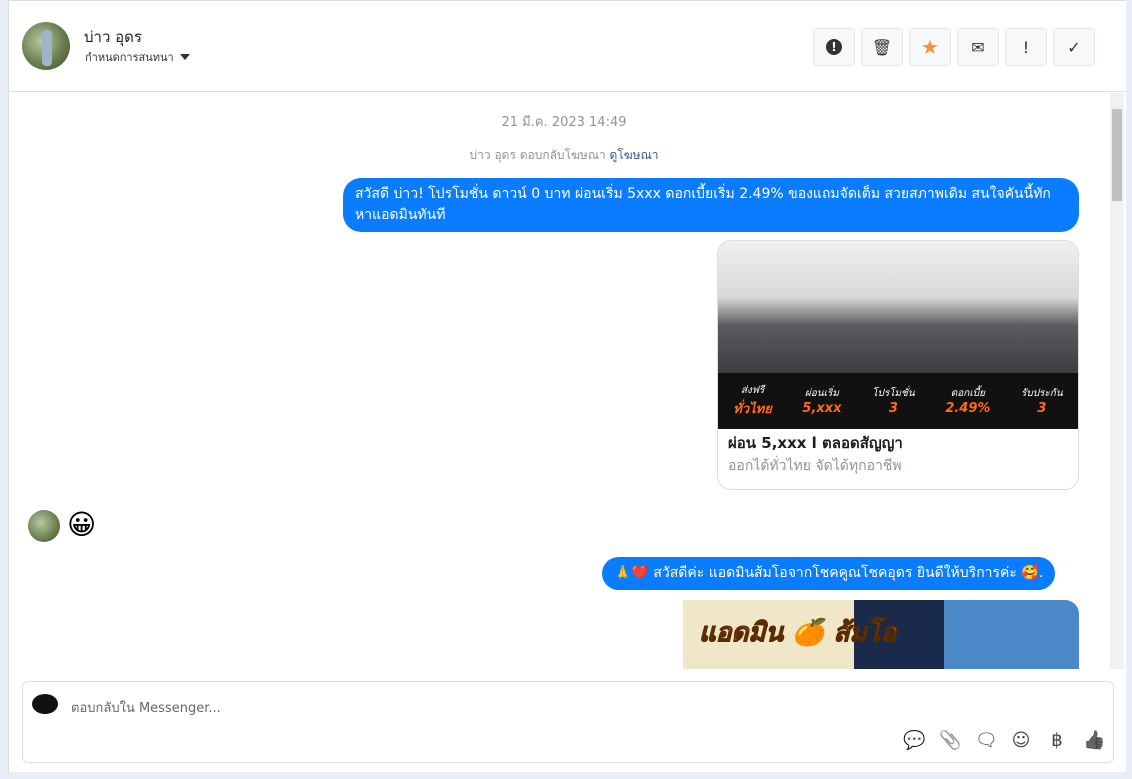  I want to click on exclamation-icon: !, so click(1026, 47).